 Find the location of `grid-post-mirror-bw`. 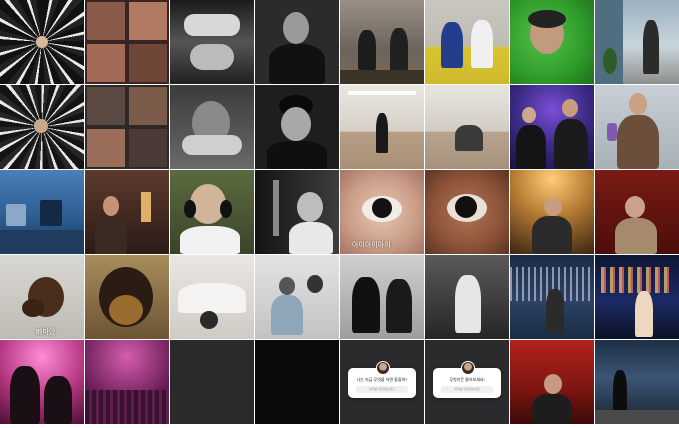

grid-post-mirror-bw is located at coordinates (382, 297).